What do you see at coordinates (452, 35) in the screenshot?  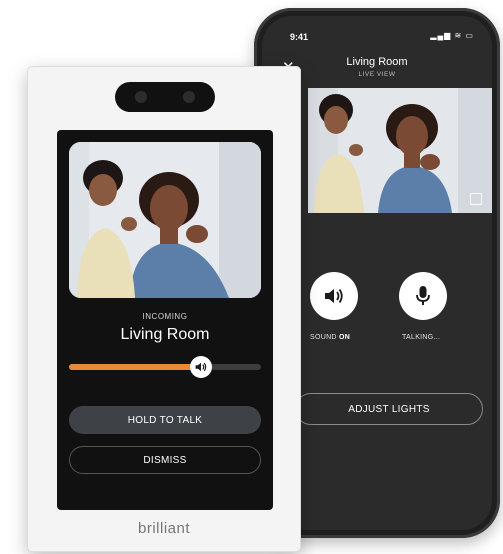 I see `status-icons: ▂▄▆ ≋ ▭` at bounding box center [452, 35].